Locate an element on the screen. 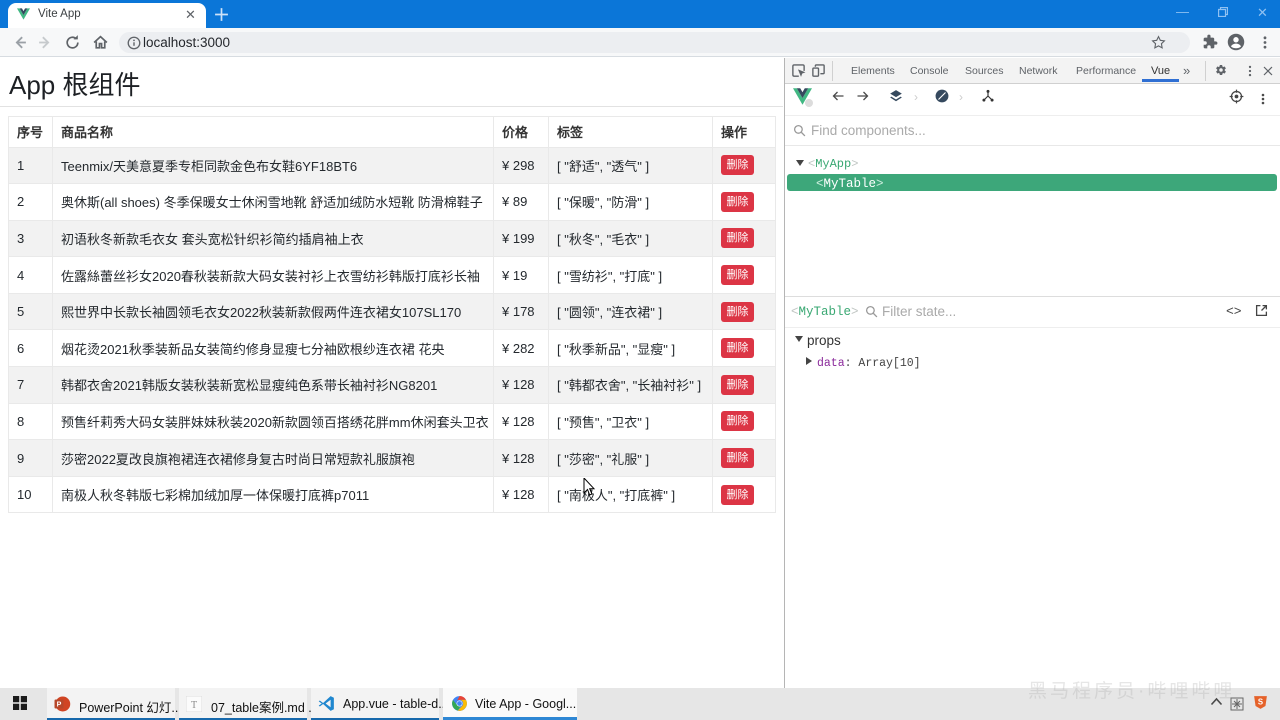  svg-text: S is located at coordinates (1260, 702).